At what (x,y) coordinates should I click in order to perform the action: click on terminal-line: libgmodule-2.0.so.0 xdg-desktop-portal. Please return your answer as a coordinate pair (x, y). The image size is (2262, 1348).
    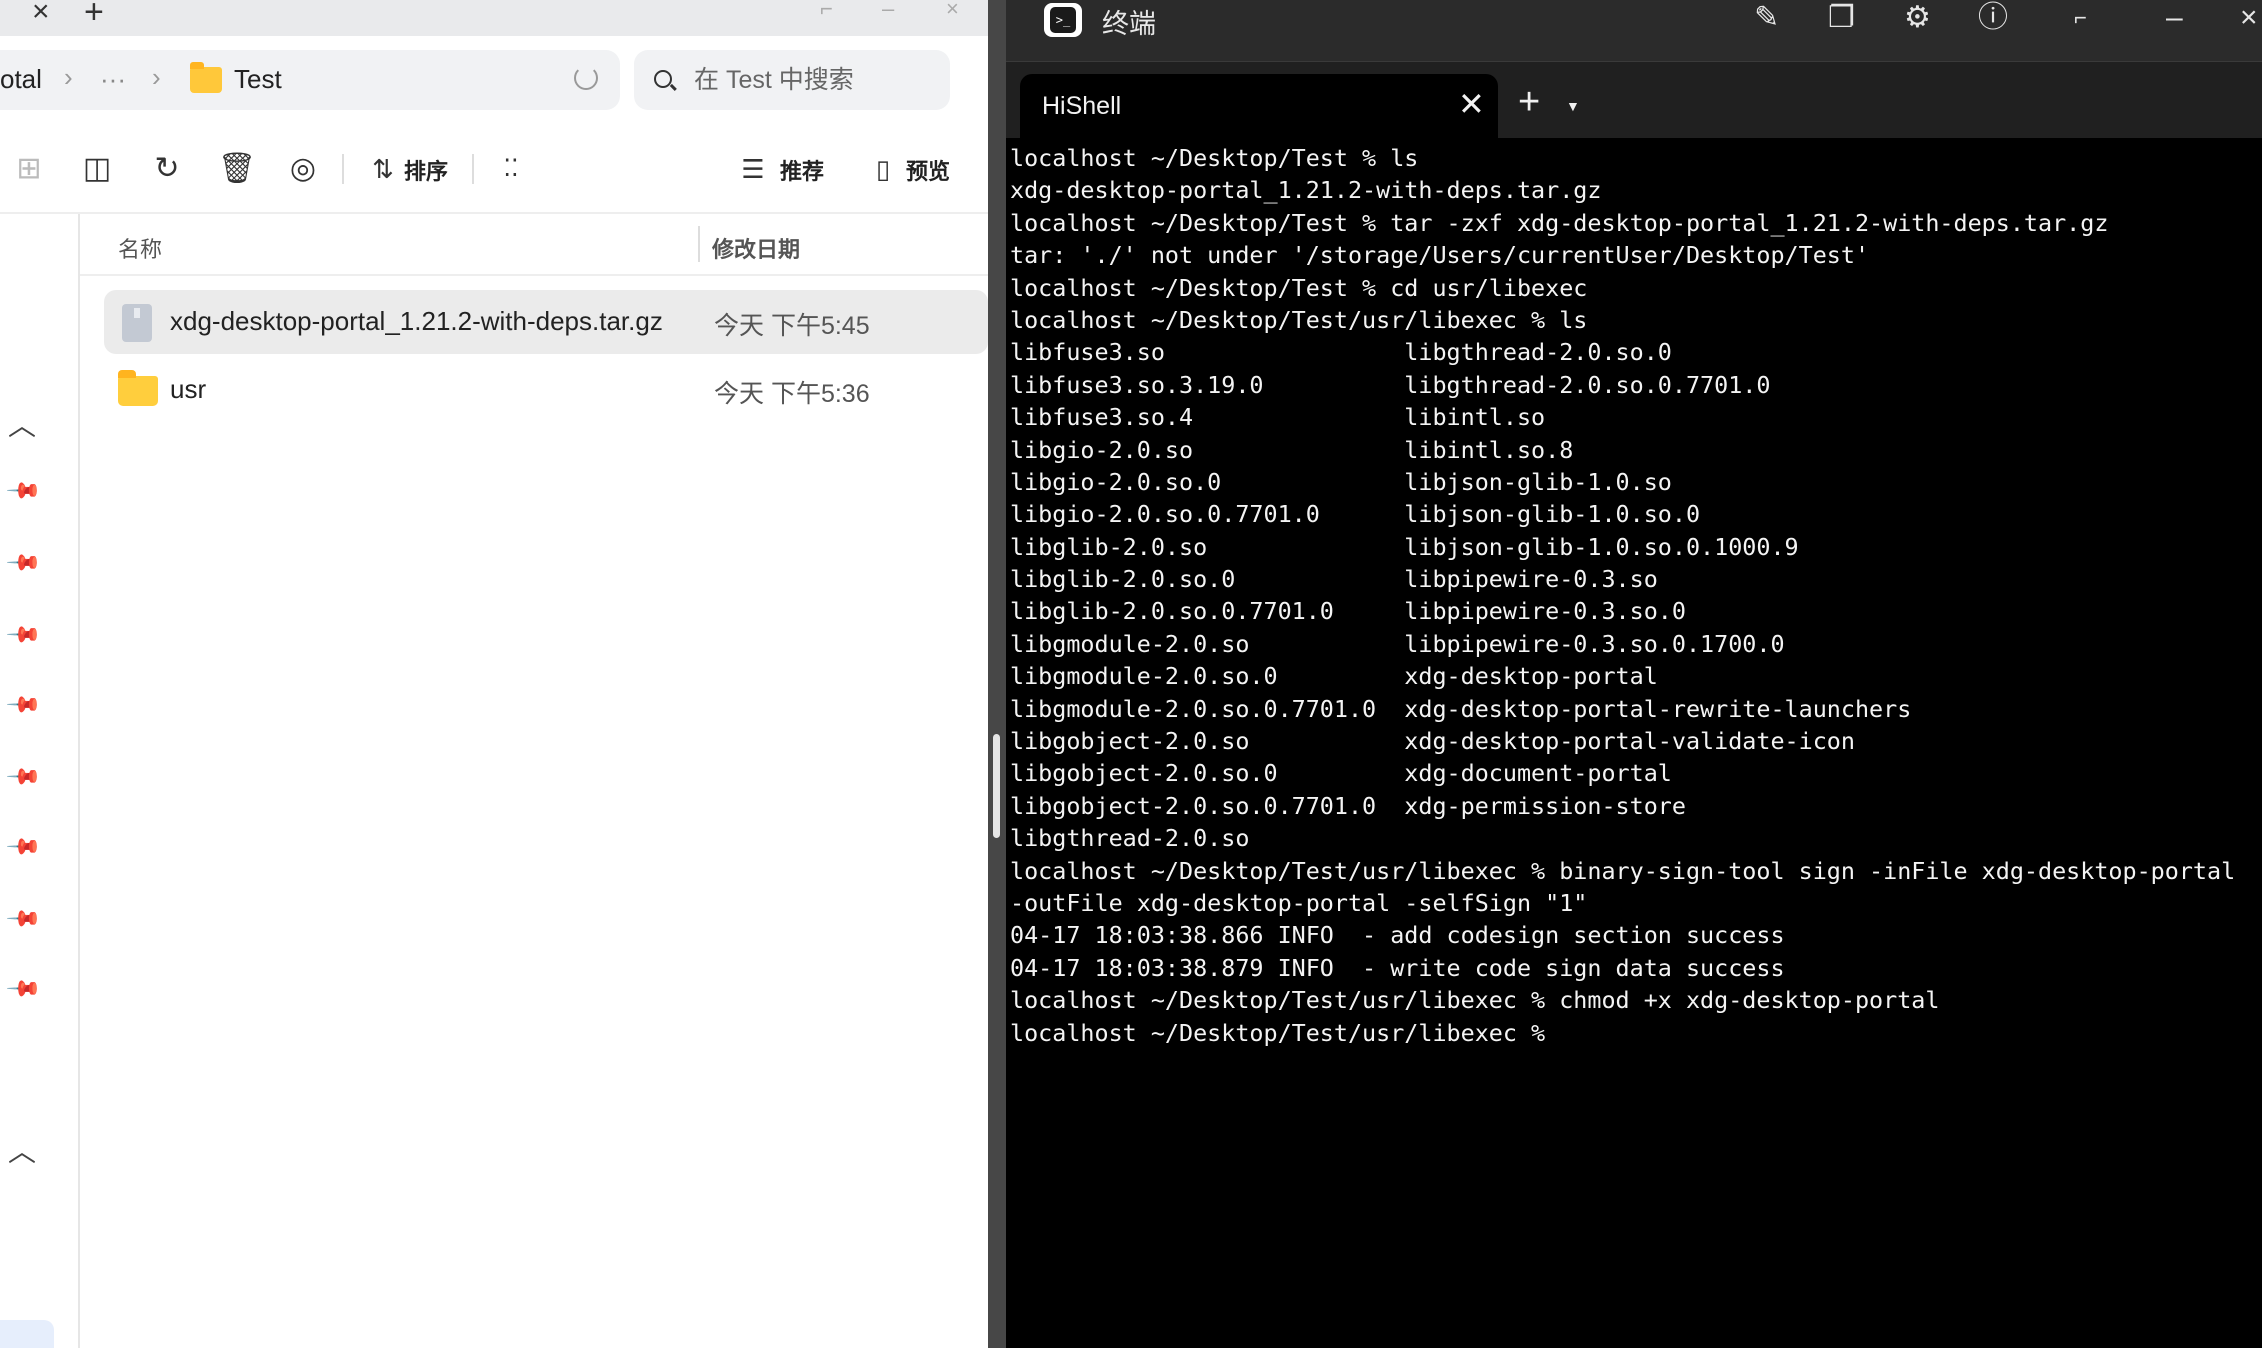
    Looking at the image, I should click on (1334, 676).